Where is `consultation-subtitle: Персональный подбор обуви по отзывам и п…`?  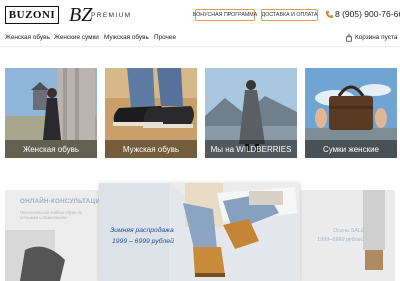
consultation-subtitle: Персональный подбор обуви по отзывам и п… is located at coordinates (51, 215).